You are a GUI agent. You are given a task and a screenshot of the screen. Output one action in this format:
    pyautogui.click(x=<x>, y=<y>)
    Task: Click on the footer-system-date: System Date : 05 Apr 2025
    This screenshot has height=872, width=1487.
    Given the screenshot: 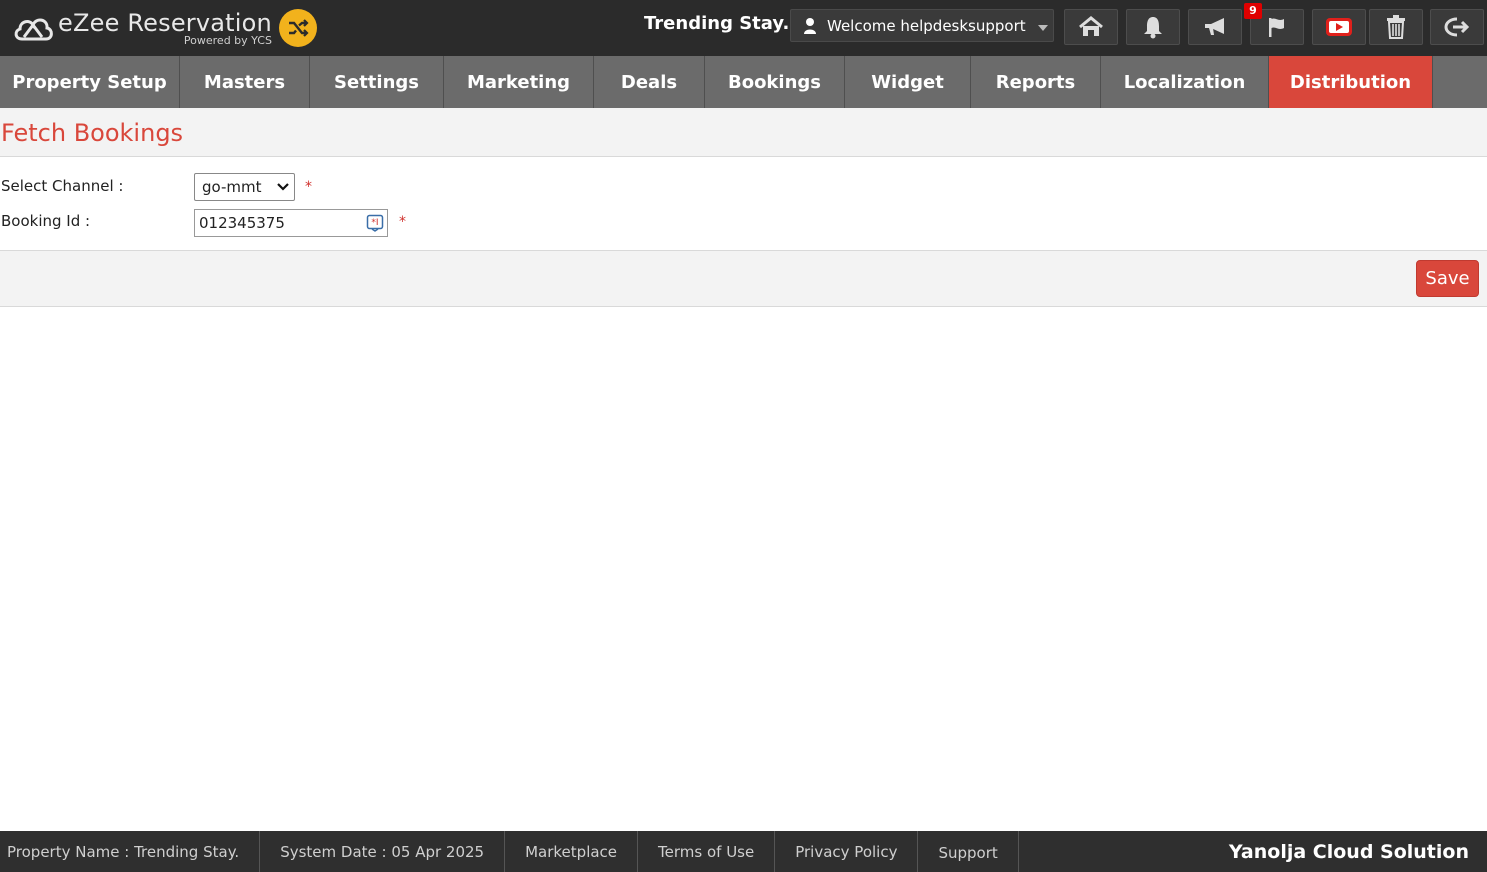 What is the action you would take?
    pyautogui.click(x=383, y=851)
    